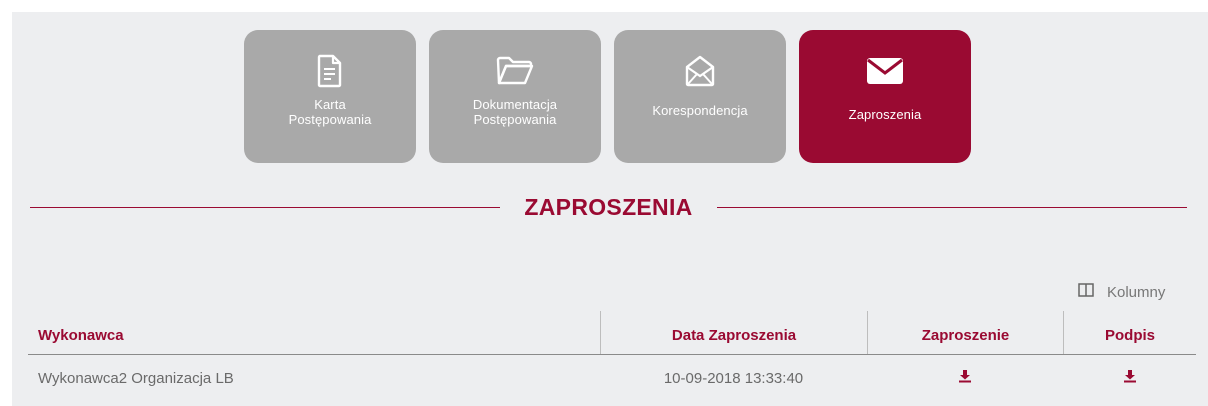 The height and width of the screenshot is (406, 1208). What do you see at coordinates (951, 207) in the screenshot?
I see `divider-right` at bounding box center [951, 207].